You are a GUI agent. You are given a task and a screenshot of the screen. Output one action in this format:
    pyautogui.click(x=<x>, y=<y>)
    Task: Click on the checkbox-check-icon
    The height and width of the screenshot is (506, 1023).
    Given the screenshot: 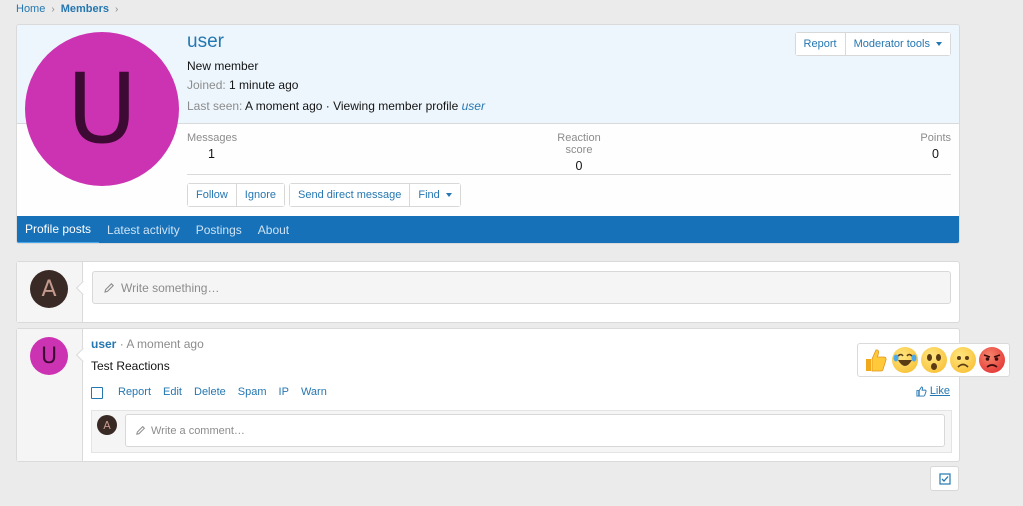 What is the action you would take?
    pyautogui.click(x=944, y=478)
    